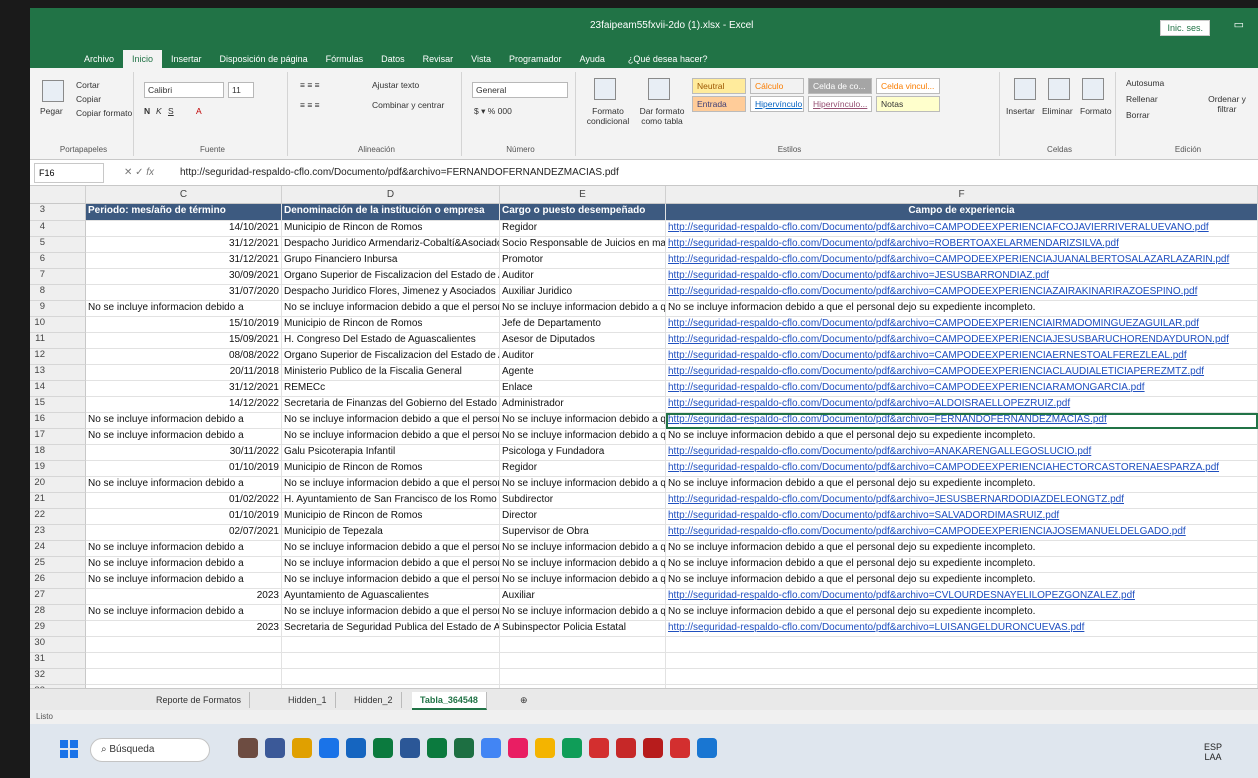 The image size is (1258, 778). What do you see at coordinates (184, 229) in the screenshot?
I see `table-cell: 14/10/2021` at bounding box center [184, 229].